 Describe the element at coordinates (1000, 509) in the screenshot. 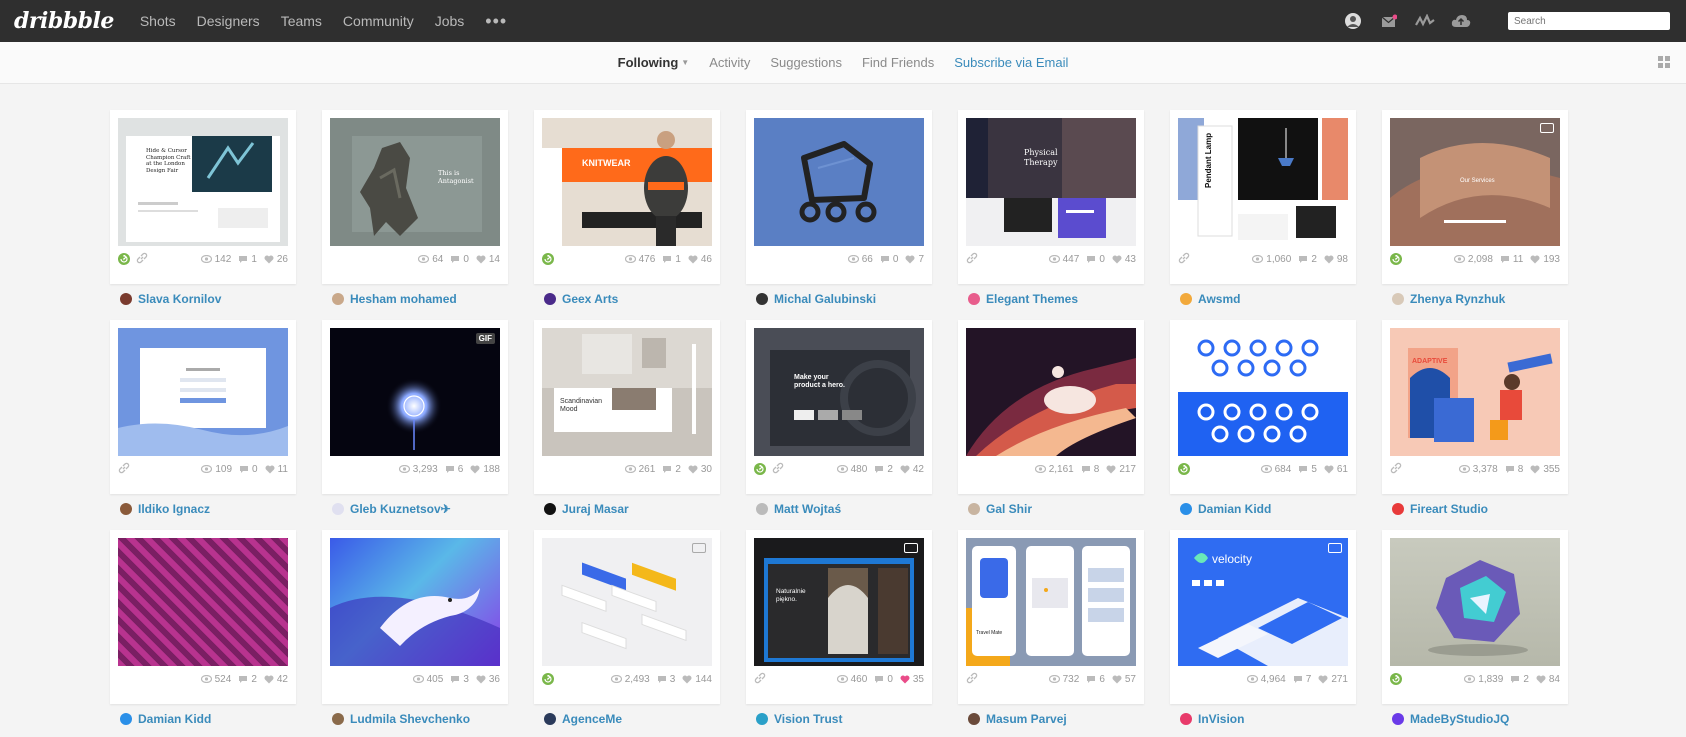

I see `author-link: Gal Shir` at that location.